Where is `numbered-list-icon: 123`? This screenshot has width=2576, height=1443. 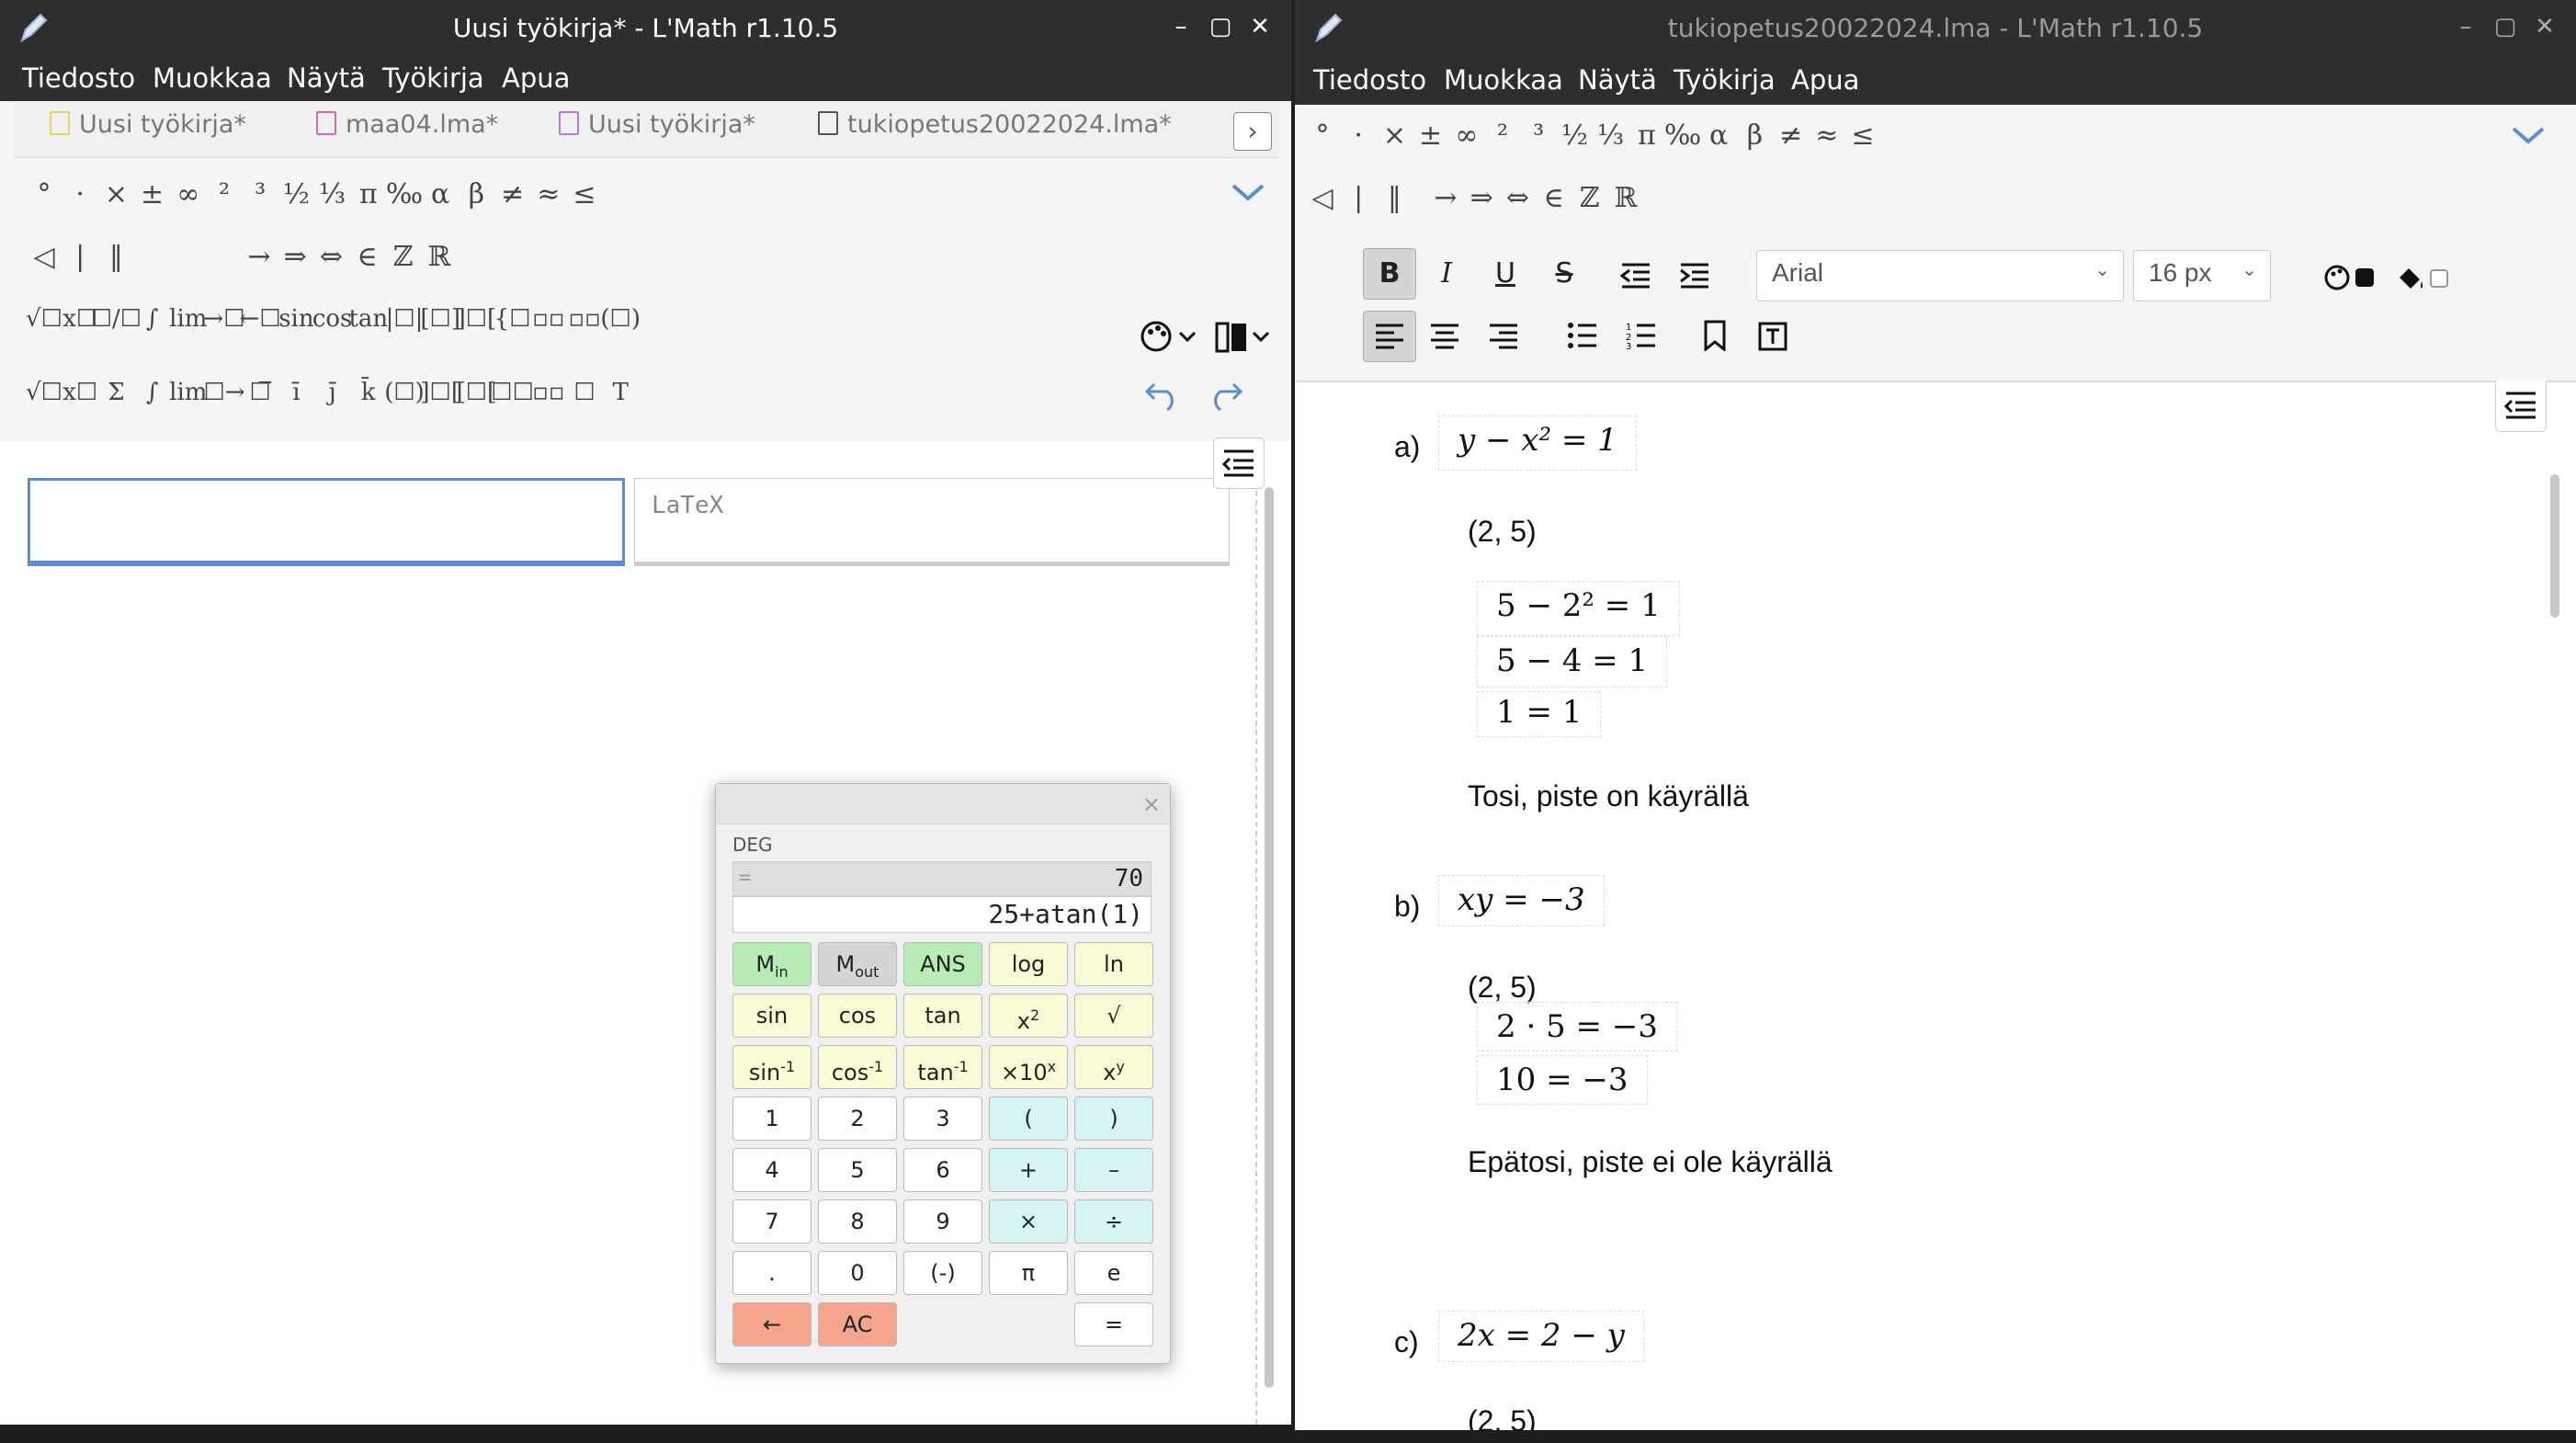 numbered-list-icon: 123 is located at coordinates (1641, 335).